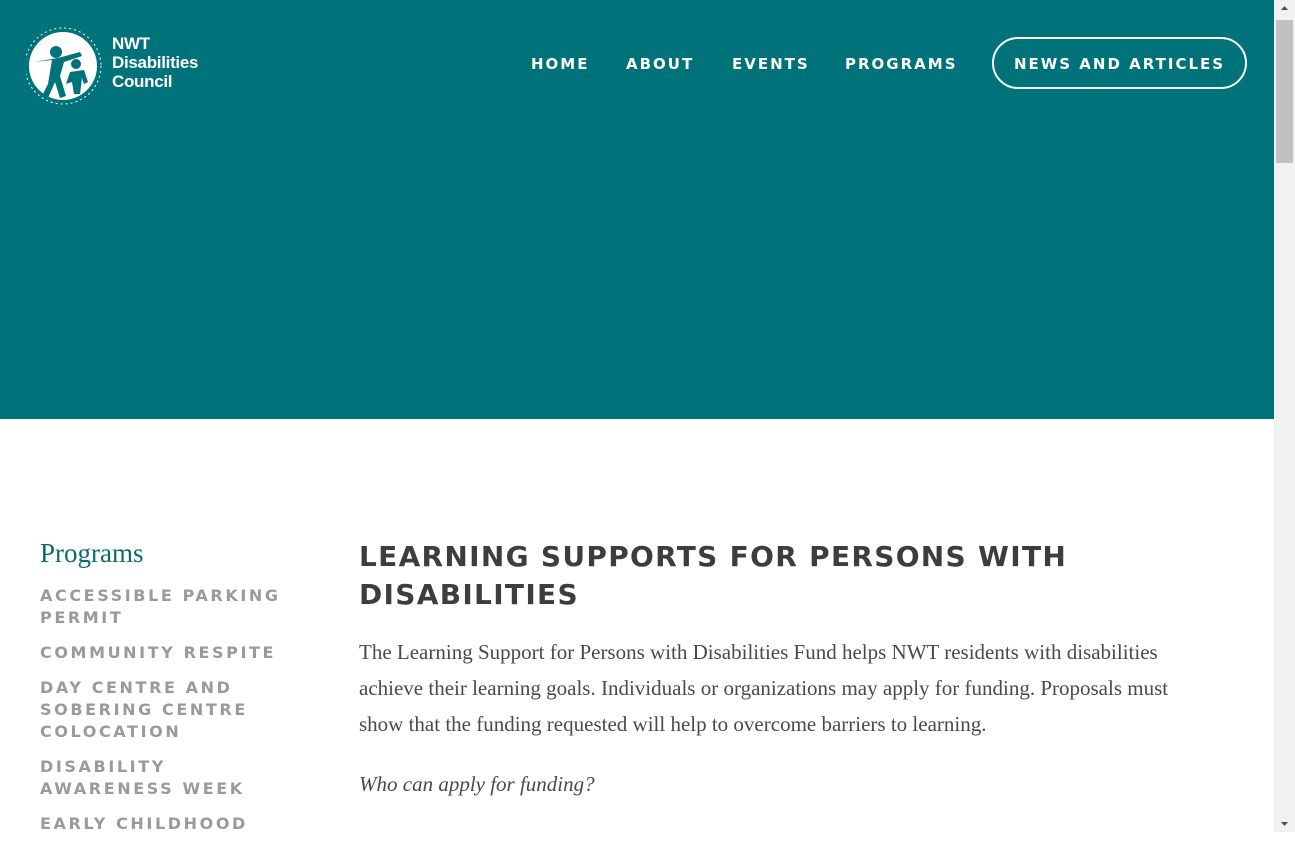 The image size is (1295, 848). I want to click on arrow-down-icon, so click(1284, 823).